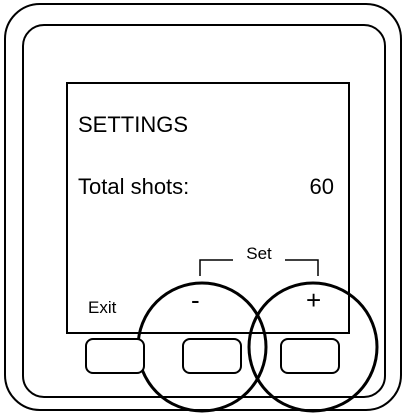 This screenshot has width=408, height=416. What do you see at coordinates (102, 307) in the screenshot?
I see `exit-softkey-label: Exit` at bounding box center [102, 307].